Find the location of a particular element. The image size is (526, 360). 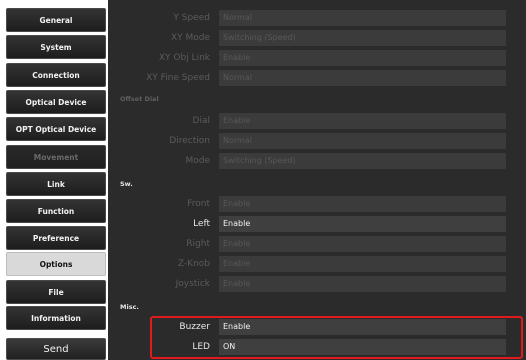

y-speed-label: Y Speed is located at coordinates (191, 18).